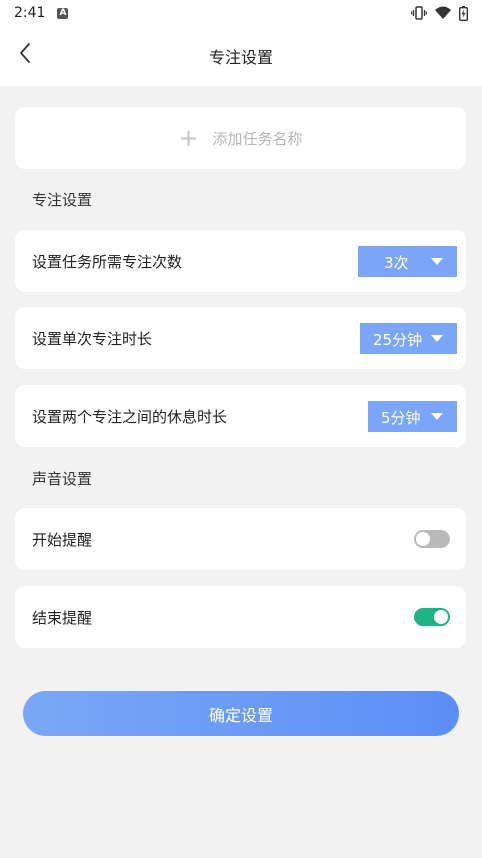 This screenshot has width=482, height=858. Describe the element at coordinates (241, 13) in the screenshot. I see `status-bar: 2:41 A` at that location.